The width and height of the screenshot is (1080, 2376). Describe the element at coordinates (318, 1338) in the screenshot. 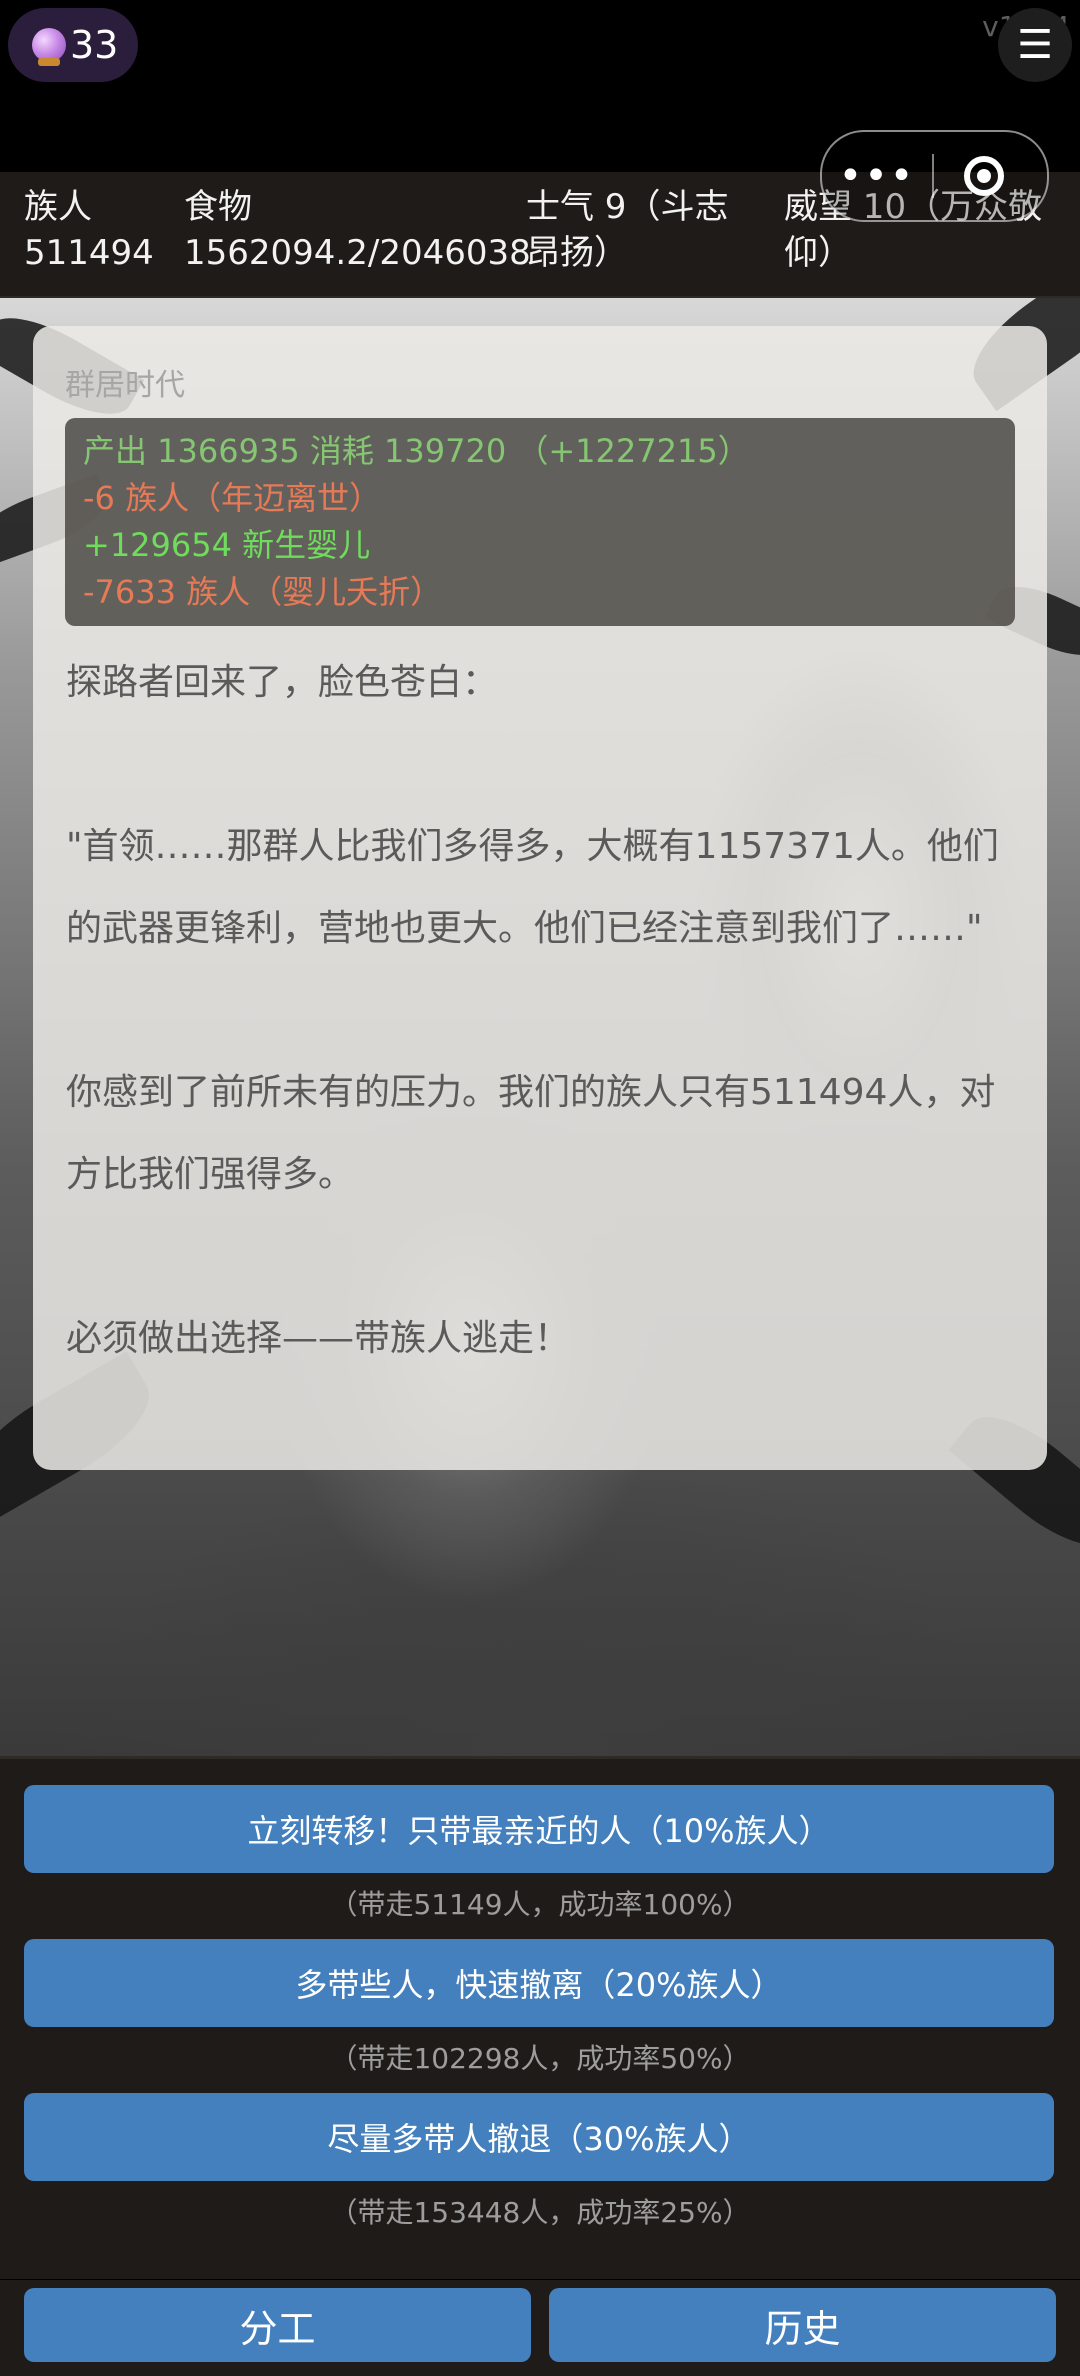

I see `story-paragraph: 必须做出选择——带族人逃走！` at that location.